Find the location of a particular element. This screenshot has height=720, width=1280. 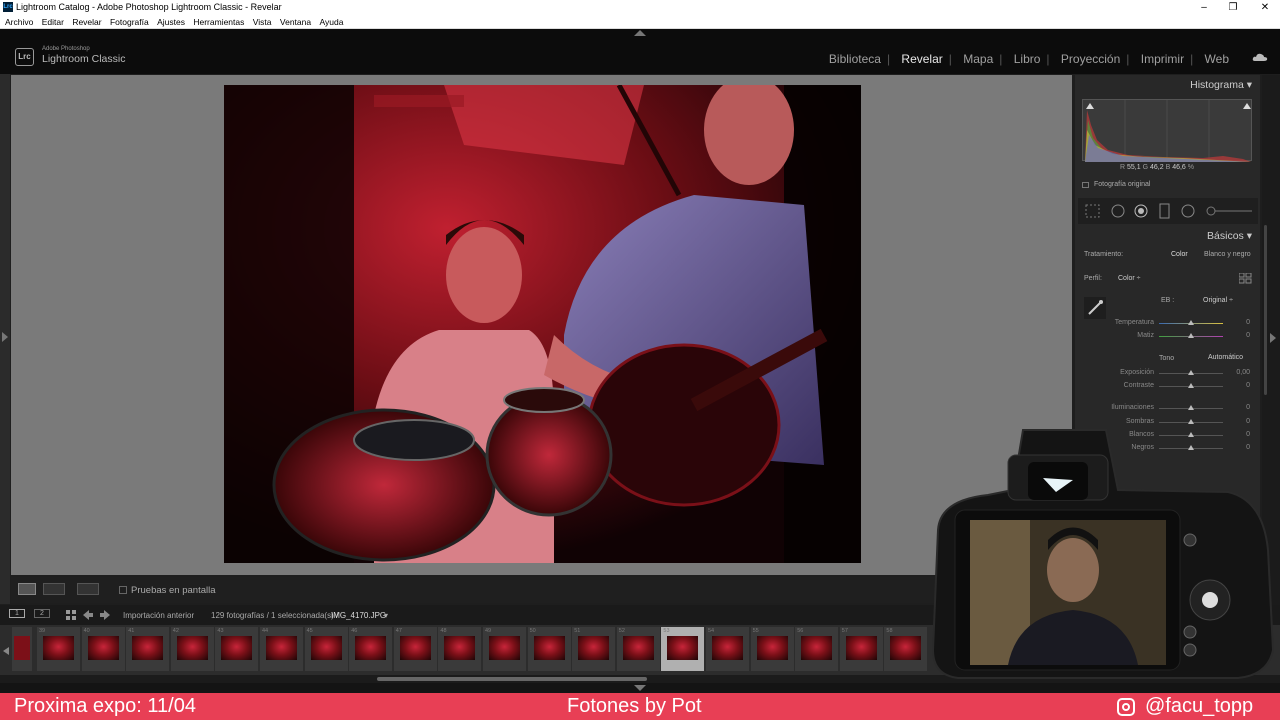

lightroom-logo: Lrc is located at coordinates (24, 57).